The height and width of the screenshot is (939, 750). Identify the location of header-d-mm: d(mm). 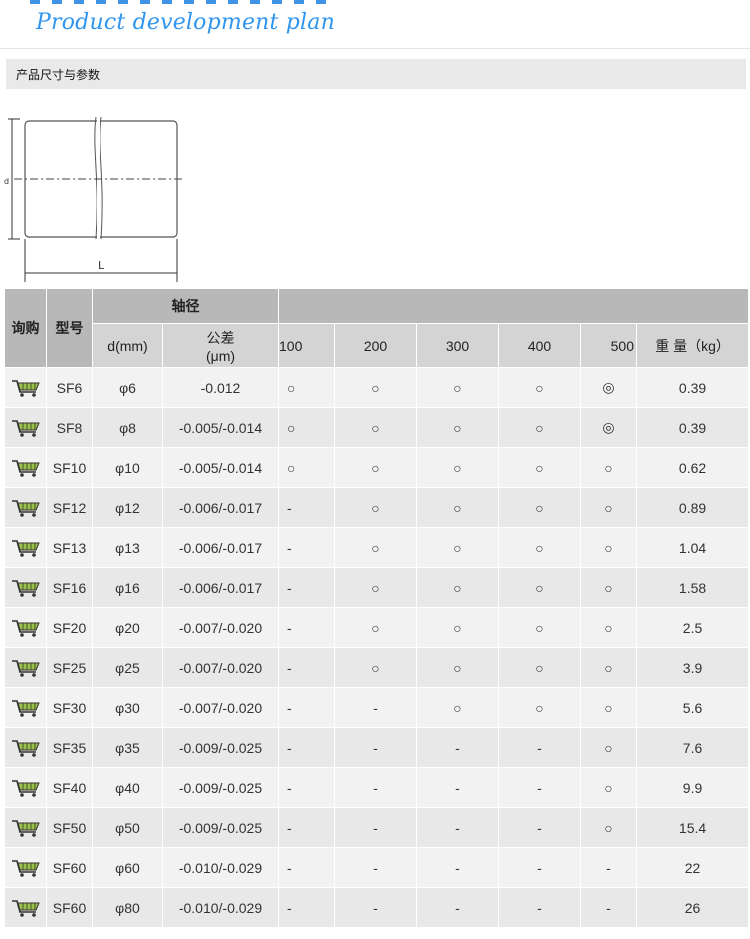
(127, 345).